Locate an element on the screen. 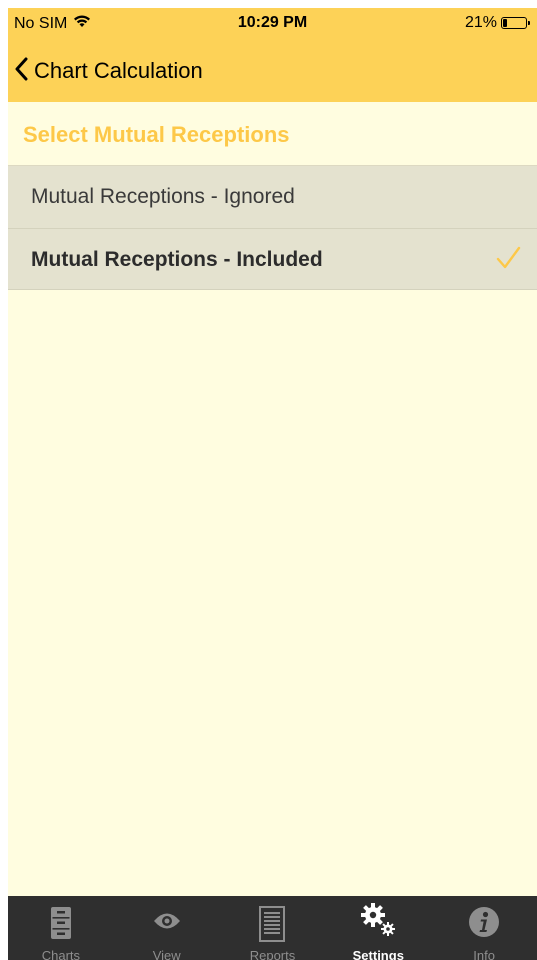  tab-info: Info is located at coordinates (484, 928).